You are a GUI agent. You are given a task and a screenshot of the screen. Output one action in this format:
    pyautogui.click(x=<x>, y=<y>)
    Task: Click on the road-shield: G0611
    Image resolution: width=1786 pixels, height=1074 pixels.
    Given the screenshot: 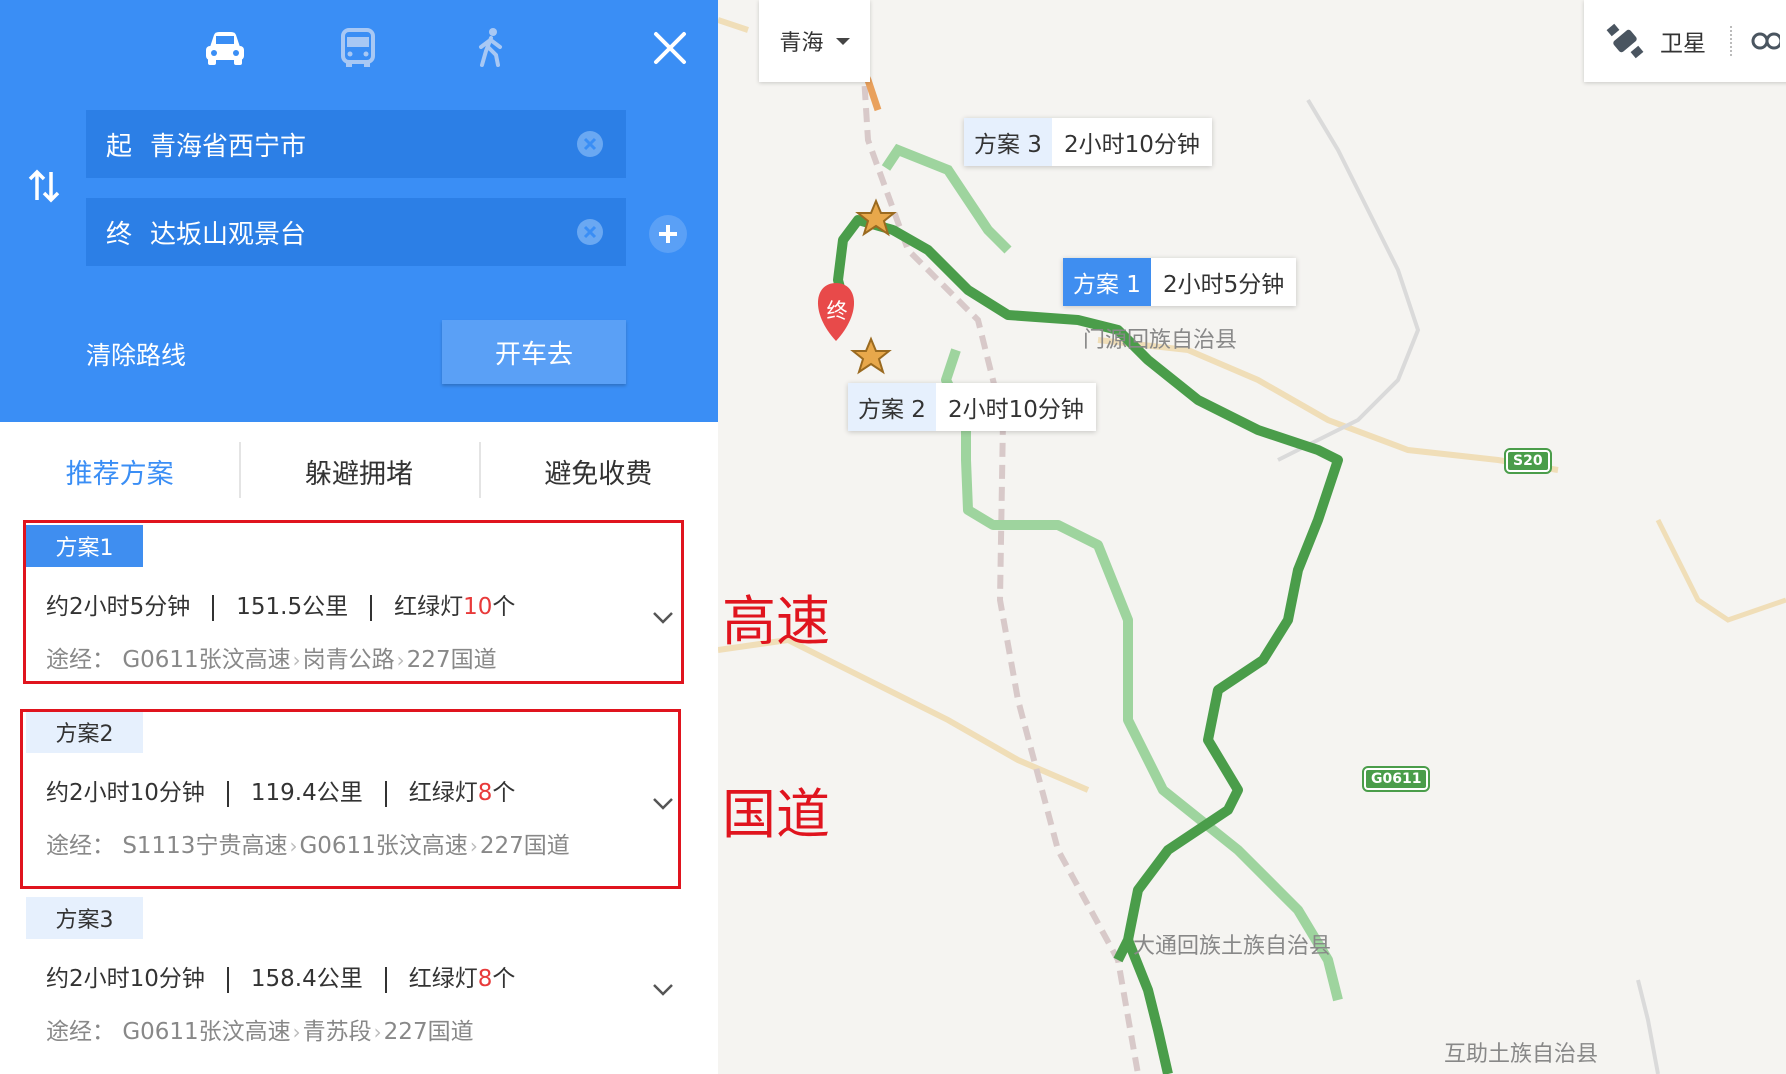 What is the action you would take?
    pyautogui.click(x=1396, y=779)
    